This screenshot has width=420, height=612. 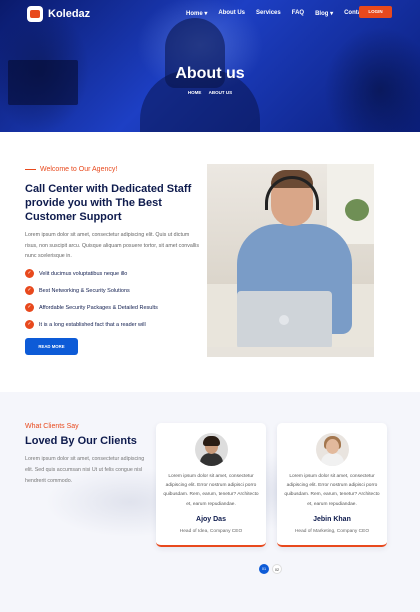 What do you see at coordinates (81, 441) in the screenshot?
I see `testimonials-heading: Loved By Our Clients` at bounding box center [81, 441].